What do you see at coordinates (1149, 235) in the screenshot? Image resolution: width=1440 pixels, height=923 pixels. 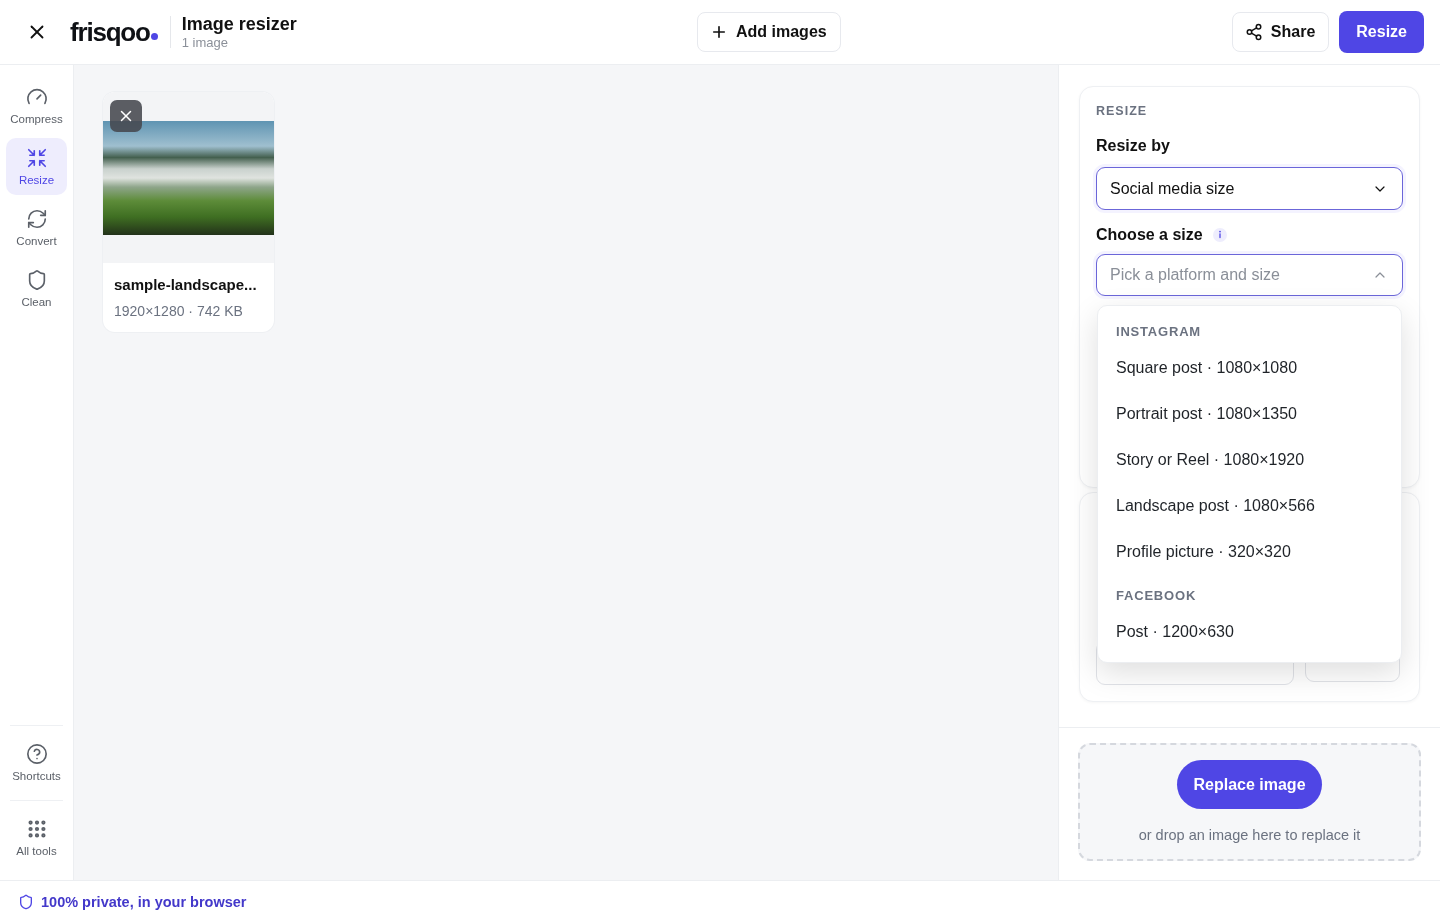 I see `field-label: Choose a size` at bounding box center [1149, 235].